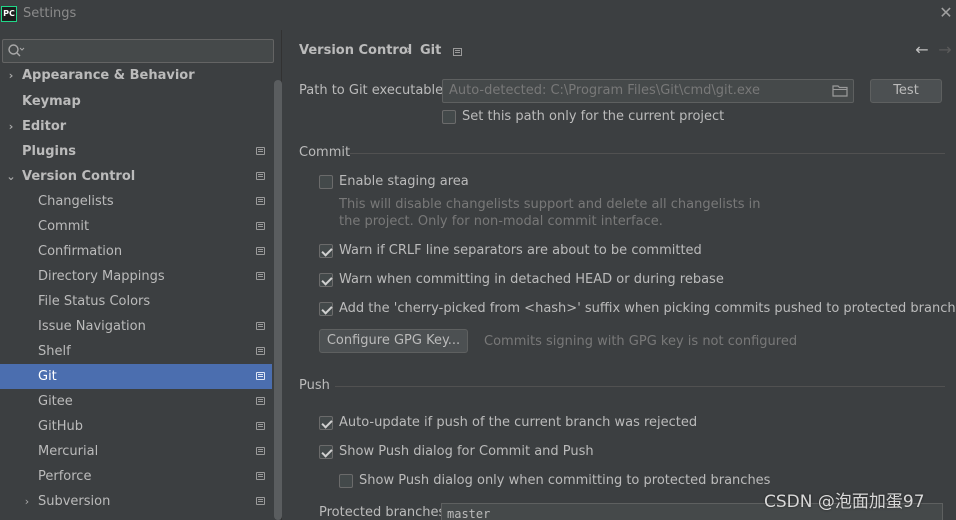  I want to click on push-section-divider, so click(640, 386).